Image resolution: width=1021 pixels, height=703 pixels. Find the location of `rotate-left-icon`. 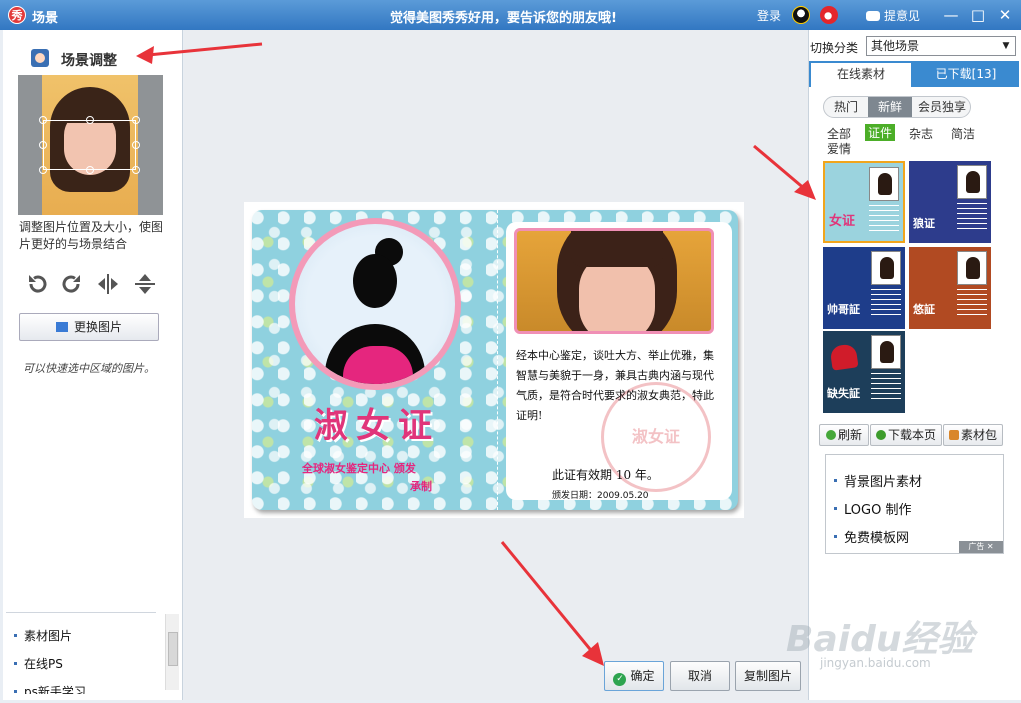

rotate-left-icon is located at coordinates (37, 284).